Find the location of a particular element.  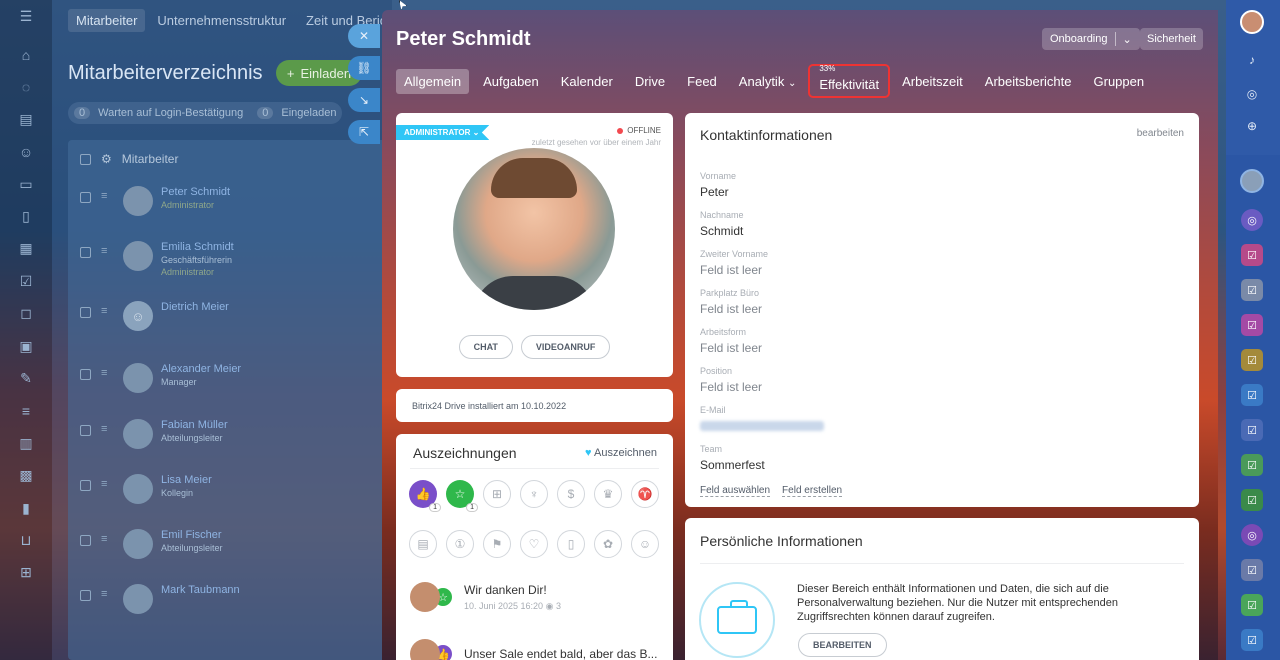

employee-name: Alexander Meier is located at coordinates (201, 369).